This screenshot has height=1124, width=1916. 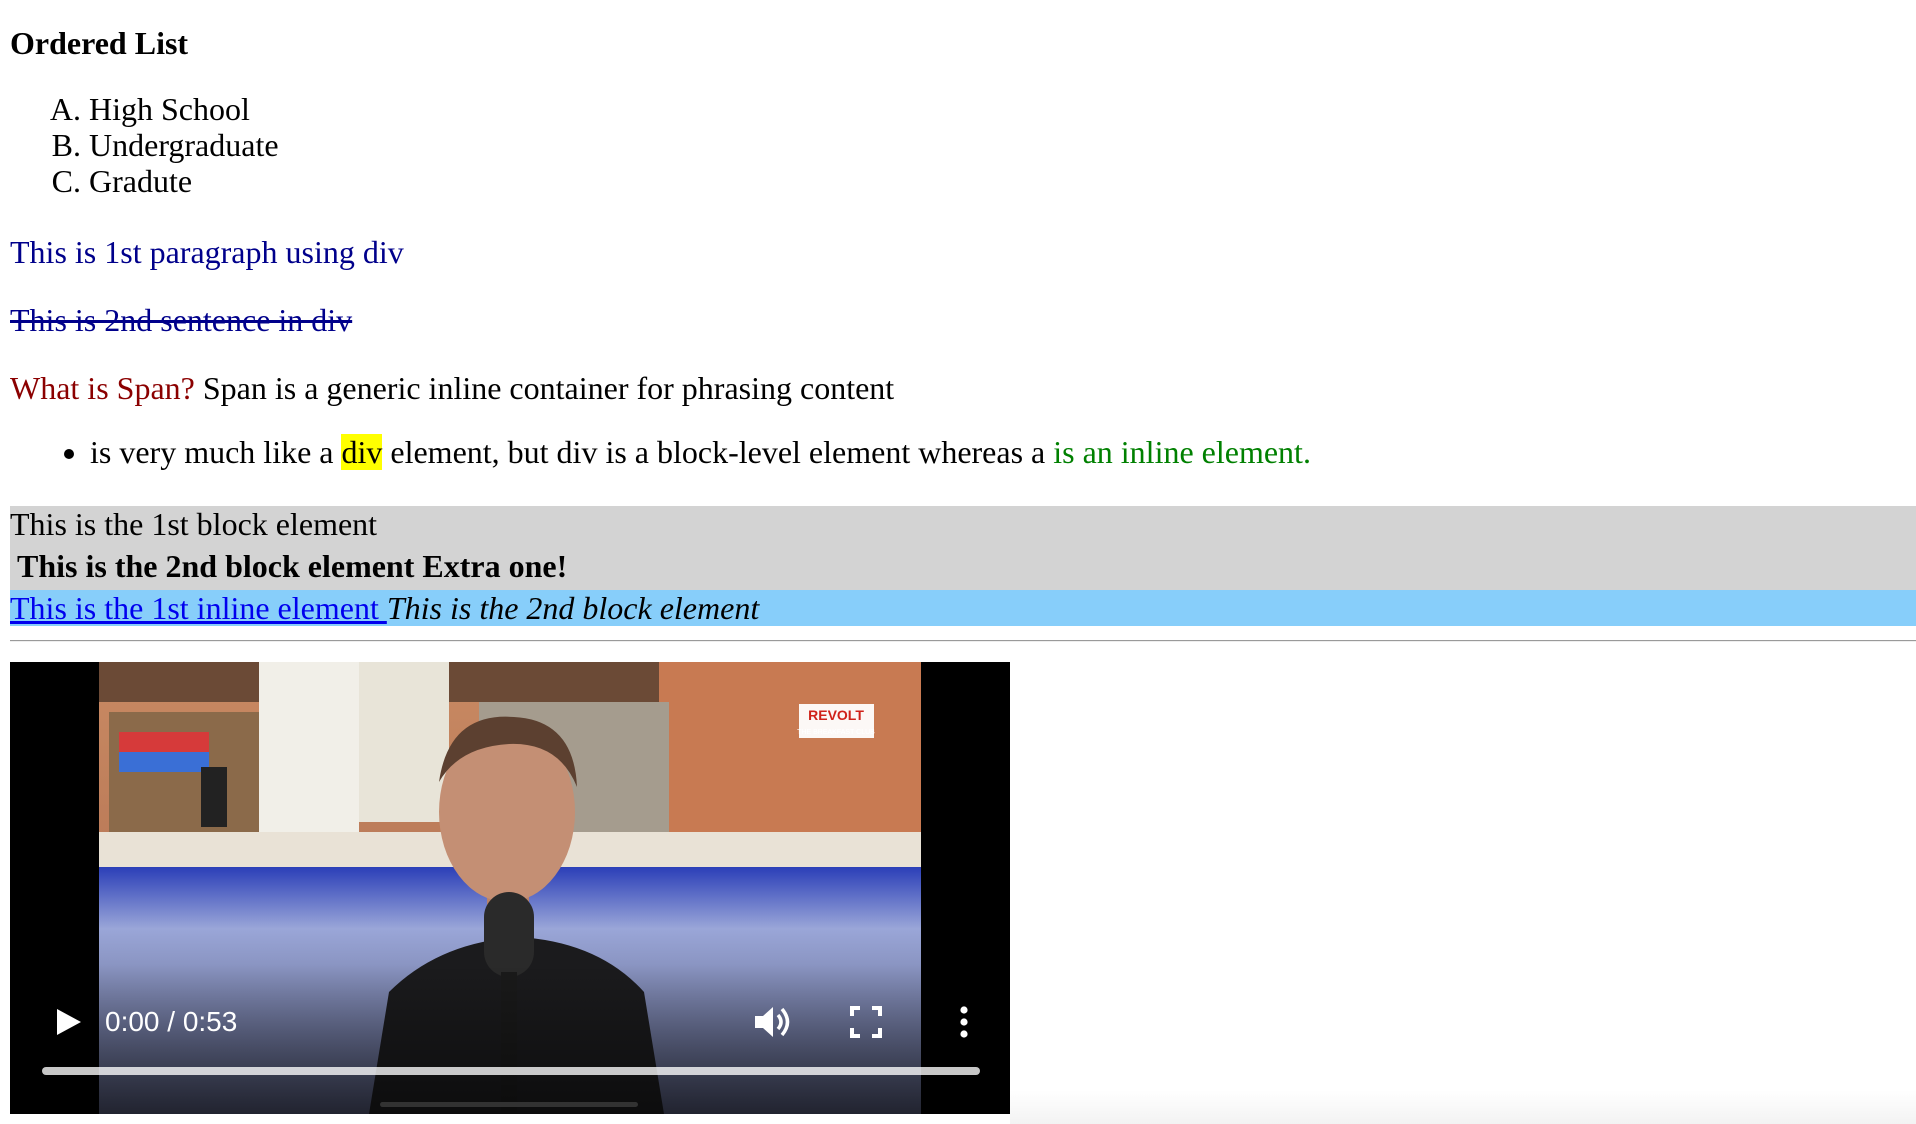 What do you see at coordinates (963, 641) in the screenshot?
I see `horizontal-rule` at bounding box center [963, 641].